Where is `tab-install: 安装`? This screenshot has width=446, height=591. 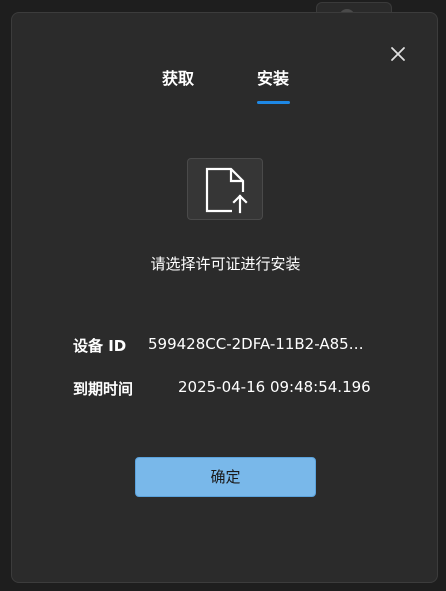 tab-install: 安装 is located at coordinates (273, 77).